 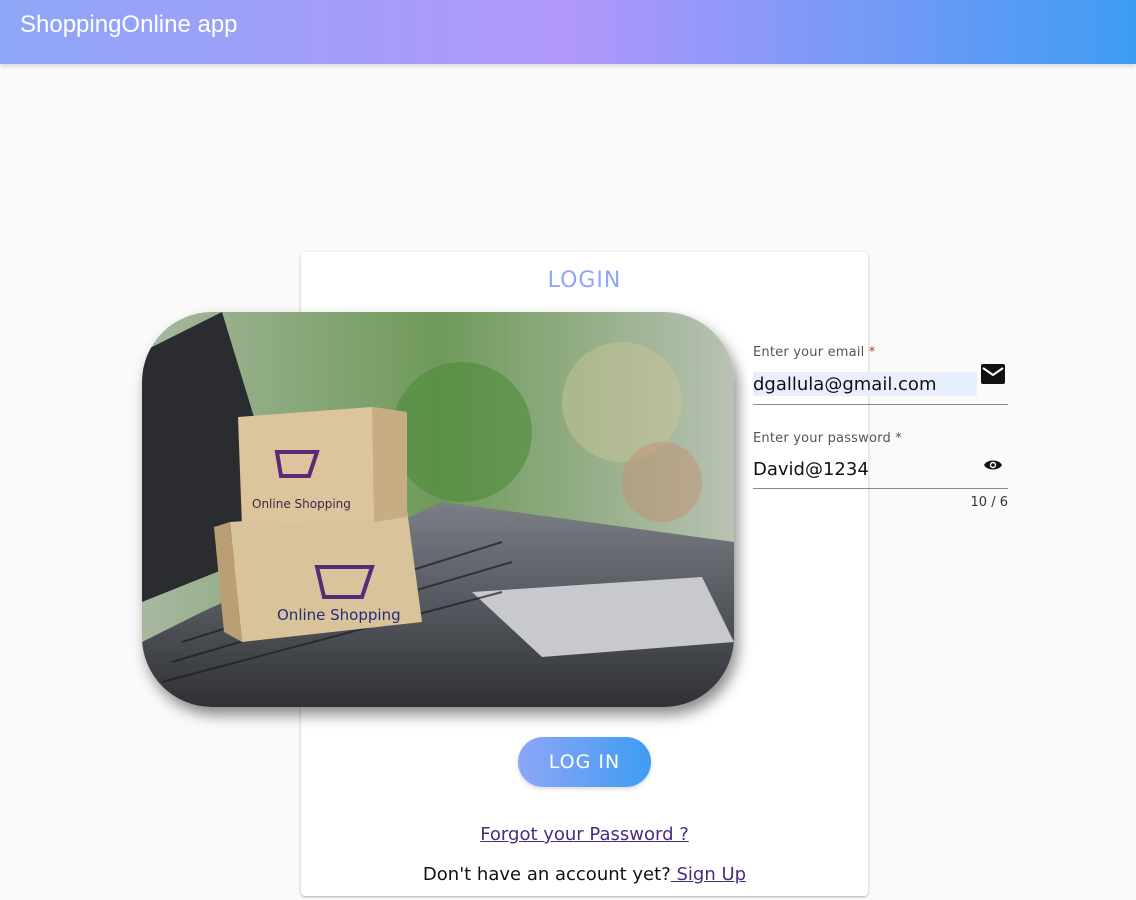 What do you see at coordinates (584, 762) in the screenshot?
I see `login-button: LOG IN` at bounding box center [584, 762].